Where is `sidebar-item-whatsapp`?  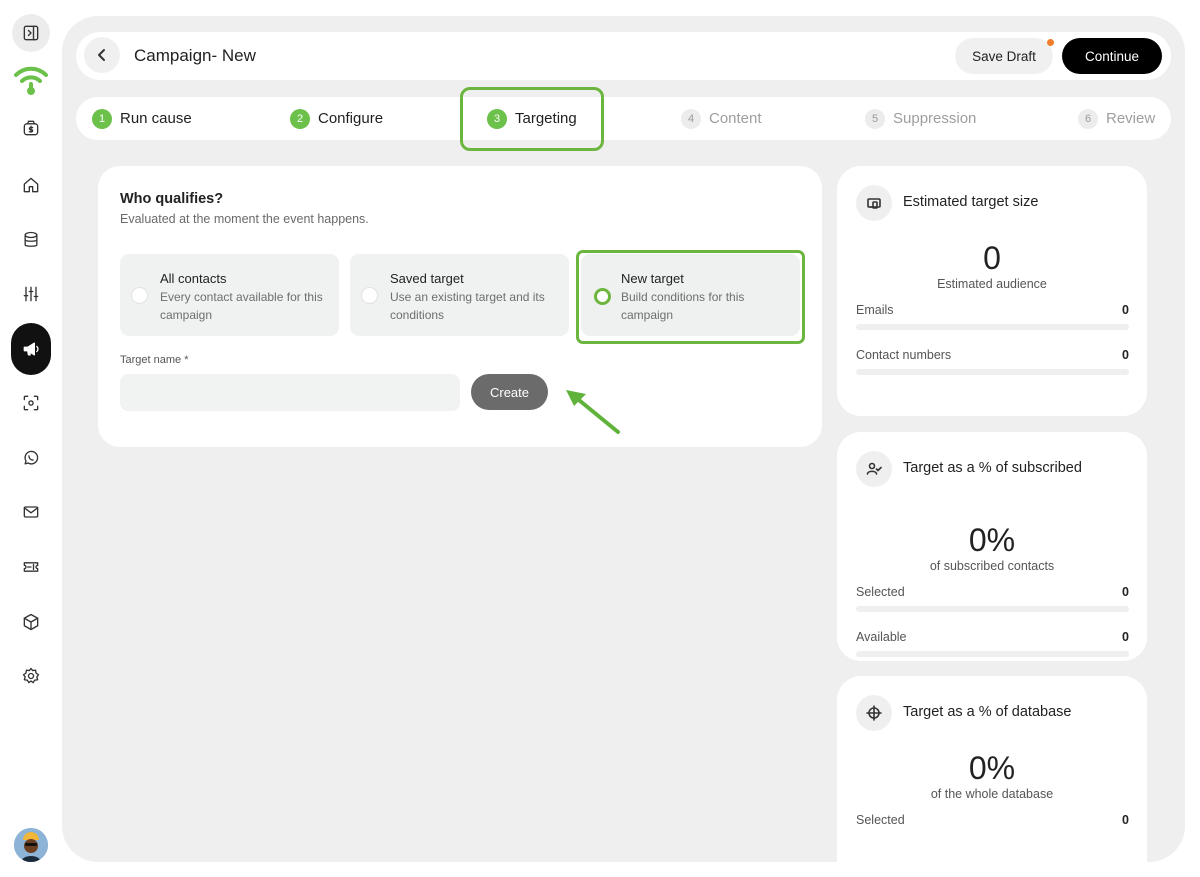
sidebar-item-whatsapp is located at coordinates (31, 458).